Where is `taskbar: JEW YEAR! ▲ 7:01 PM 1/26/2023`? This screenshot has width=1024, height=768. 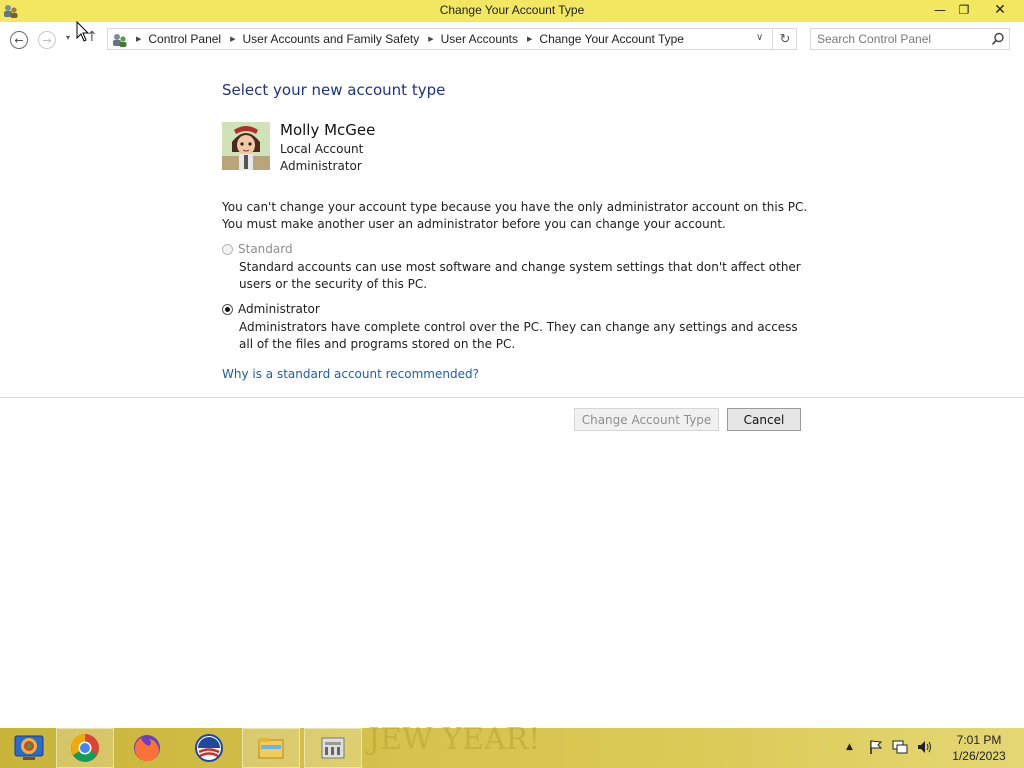
taskbar: JEW YEAR! ▲ 7:01 PM 1/26/2023 is located at coordinates (512, 745).